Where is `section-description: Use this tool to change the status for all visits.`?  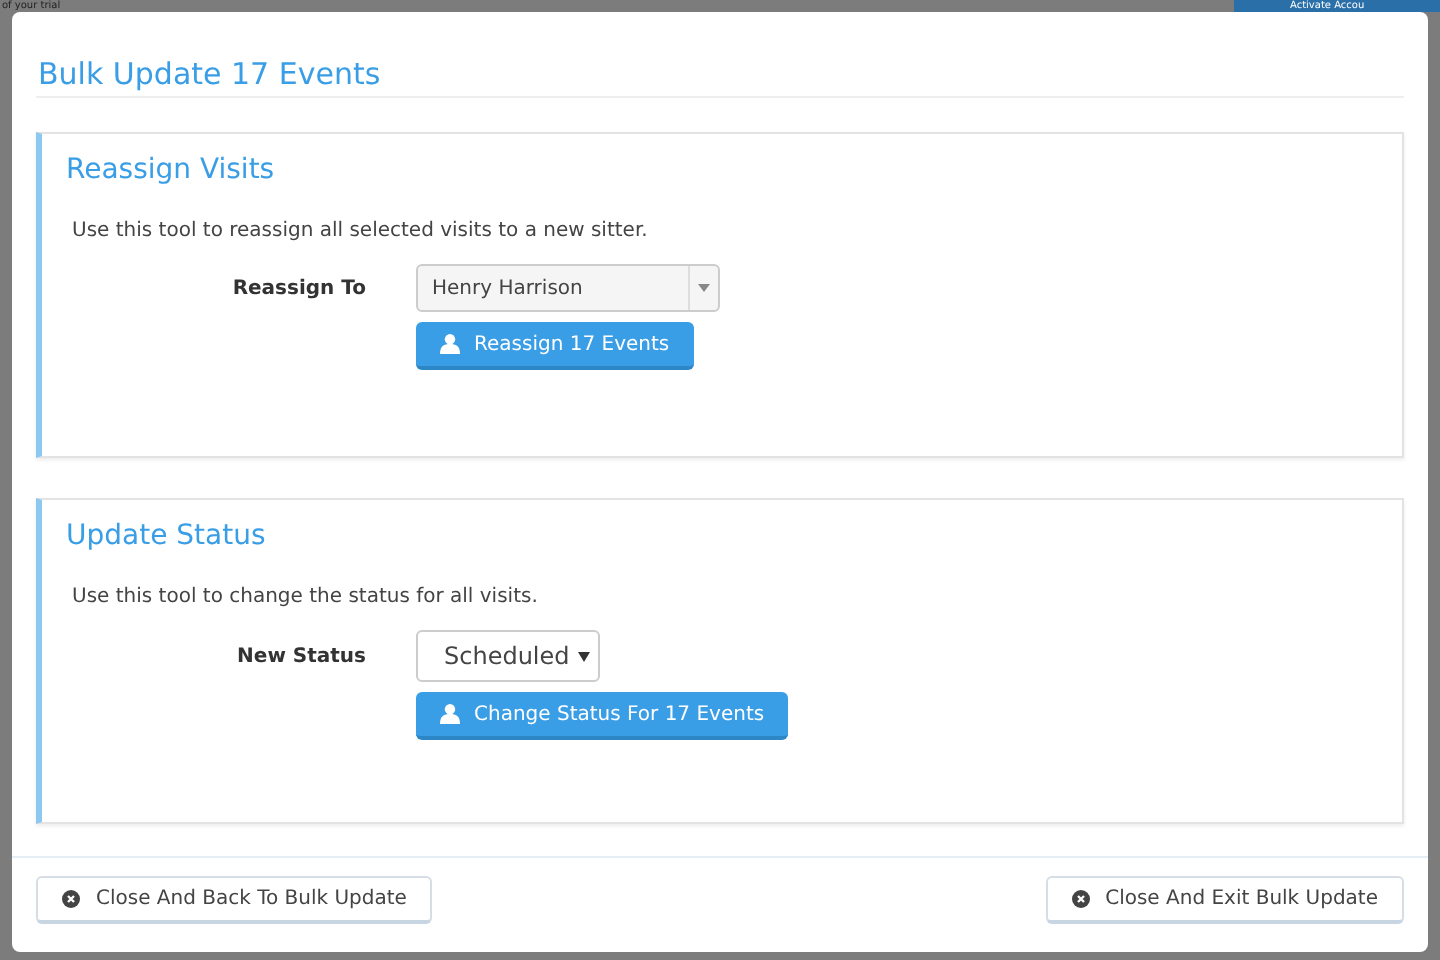 section-description: Use this tool to change the status for all visits. is located at coordinates (306, 597).